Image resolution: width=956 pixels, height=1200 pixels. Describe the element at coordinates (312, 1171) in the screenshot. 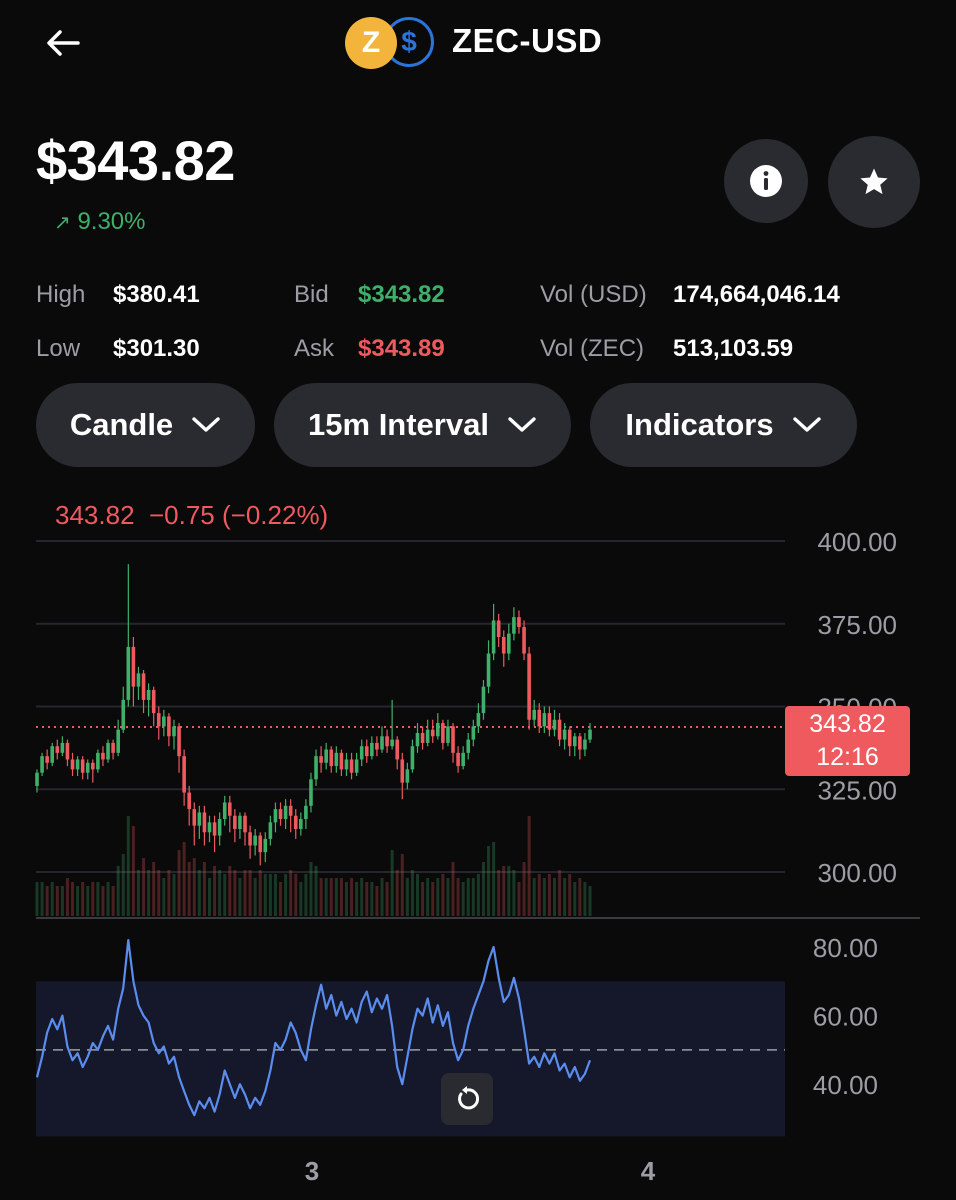

I see `x-axis-label: 3` at that location.